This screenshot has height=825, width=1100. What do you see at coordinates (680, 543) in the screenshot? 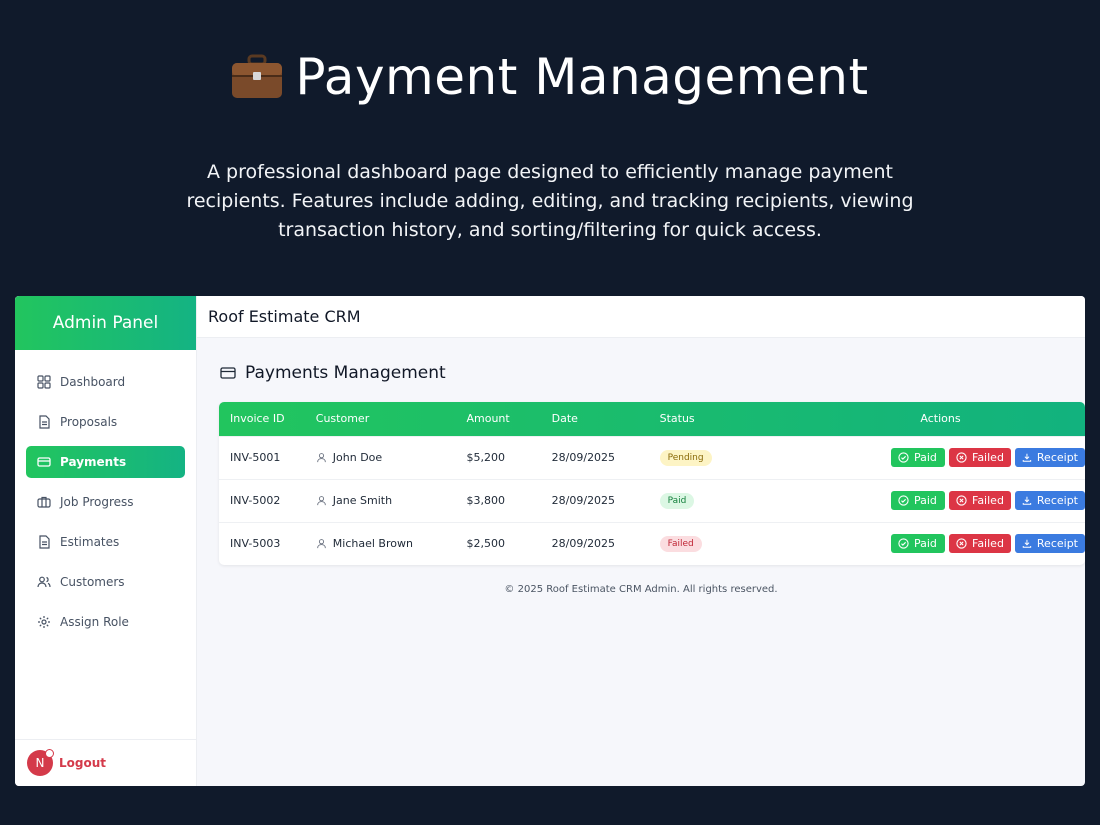
I see `status-badge: Failed` at bounding box center [680, 543].